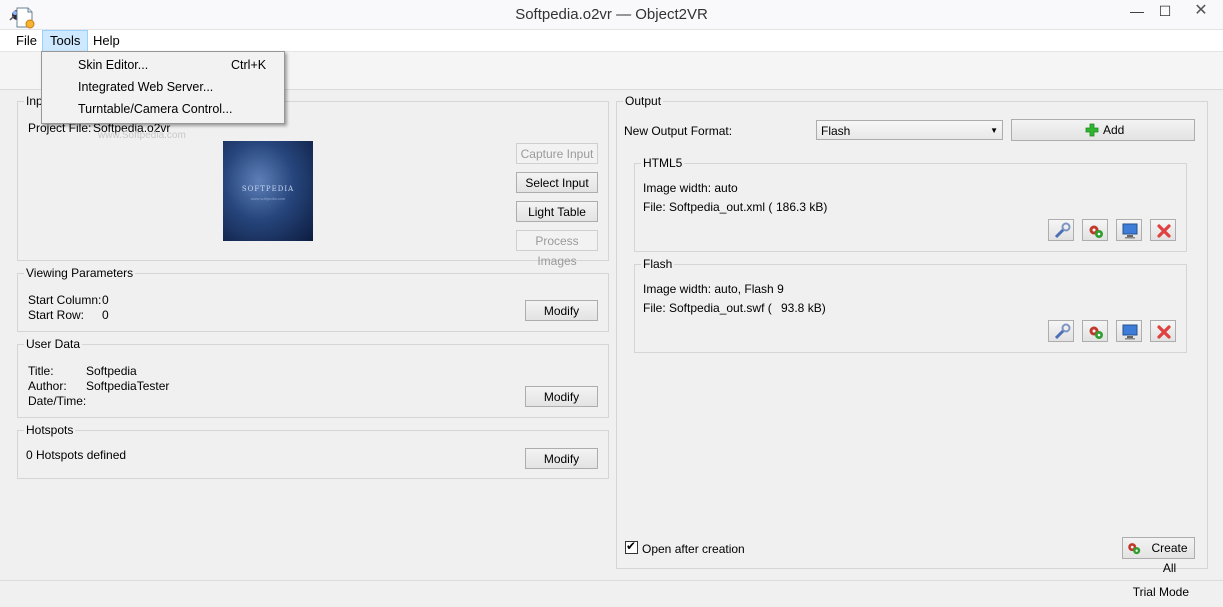 Image resolution: width=1223 pixels, height=607 pixels. Describe the element at coordinates (65, 41) in the screenshot. I see `menu-tools: Tools` at that location.